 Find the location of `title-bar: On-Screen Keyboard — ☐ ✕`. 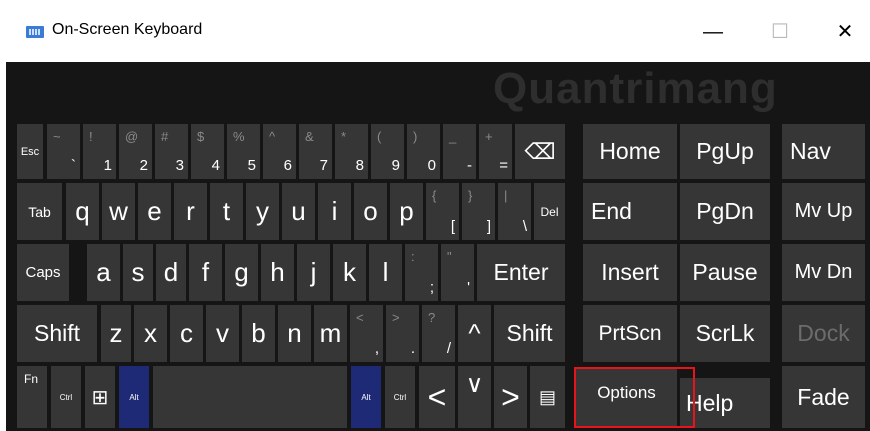

title-bar: On-Screen Keyboard — ☐ ✕ is located at coordinates (435, 31).